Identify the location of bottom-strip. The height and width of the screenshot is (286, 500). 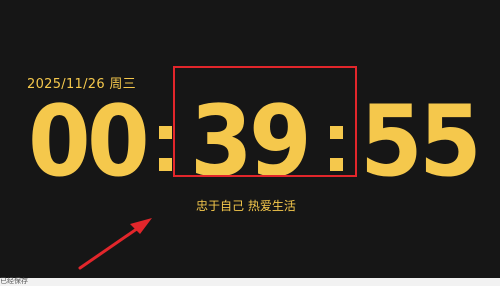
(250, 282).